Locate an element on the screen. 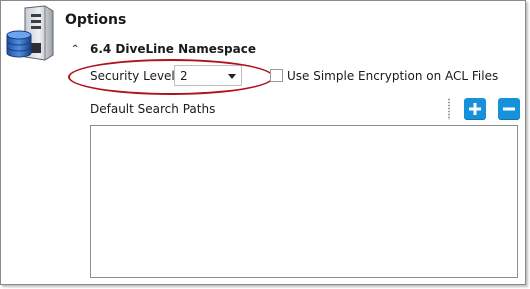  encryption-checkbox is located at coordinates (276, 75).